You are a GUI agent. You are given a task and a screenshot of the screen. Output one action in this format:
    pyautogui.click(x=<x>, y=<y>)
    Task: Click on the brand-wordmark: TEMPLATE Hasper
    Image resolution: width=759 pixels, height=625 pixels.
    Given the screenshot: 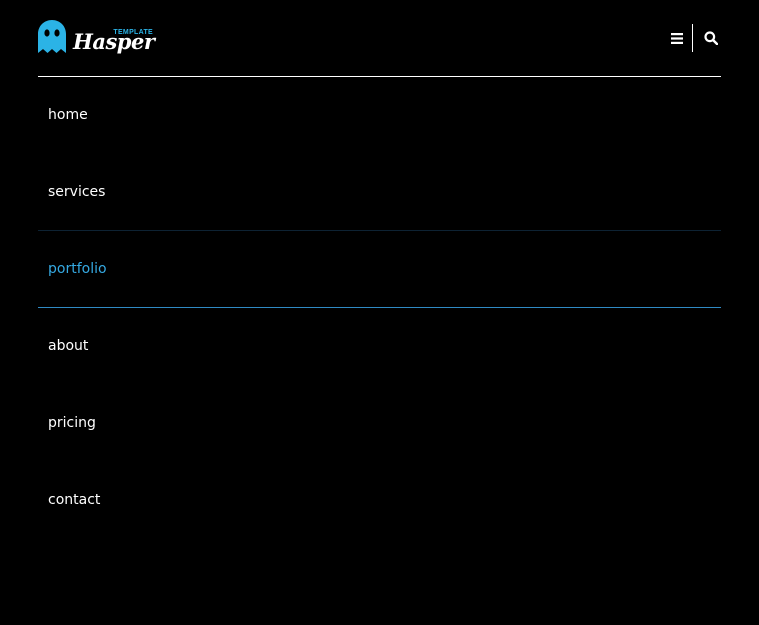 What is the action you would take?
    pyautogui.click(x=114, y=40)
    